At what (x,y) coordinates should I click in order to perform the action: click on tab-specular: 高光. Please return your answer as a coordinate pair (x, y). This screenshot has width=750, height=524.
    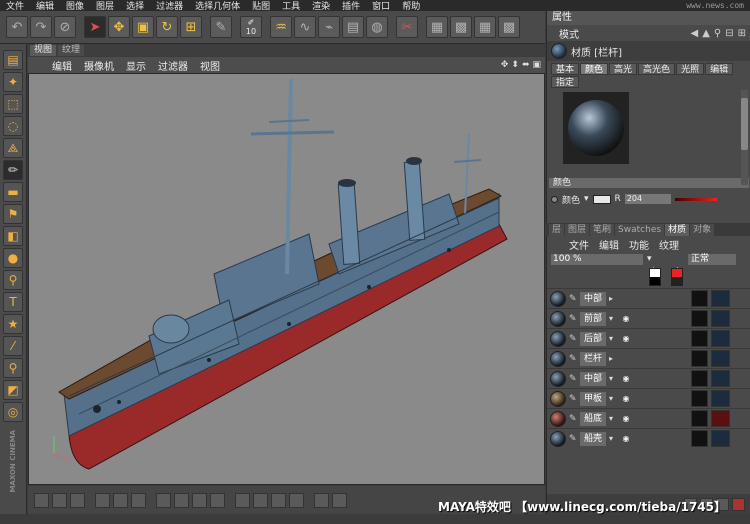
    Looking at the image, I should click on (623, 69).